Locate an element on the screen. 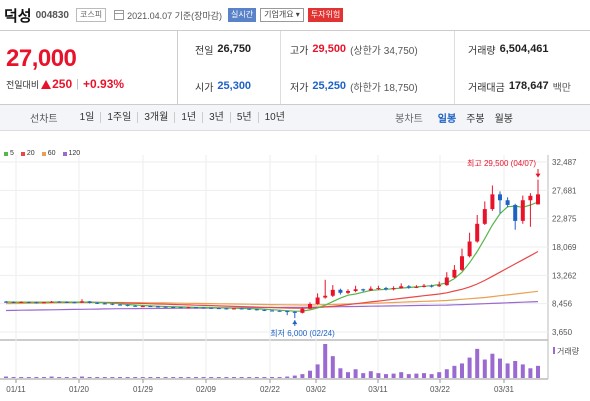 This screenshot has height=401, width=590. period-1w: 1주일 is located at coordinates (118, 117).